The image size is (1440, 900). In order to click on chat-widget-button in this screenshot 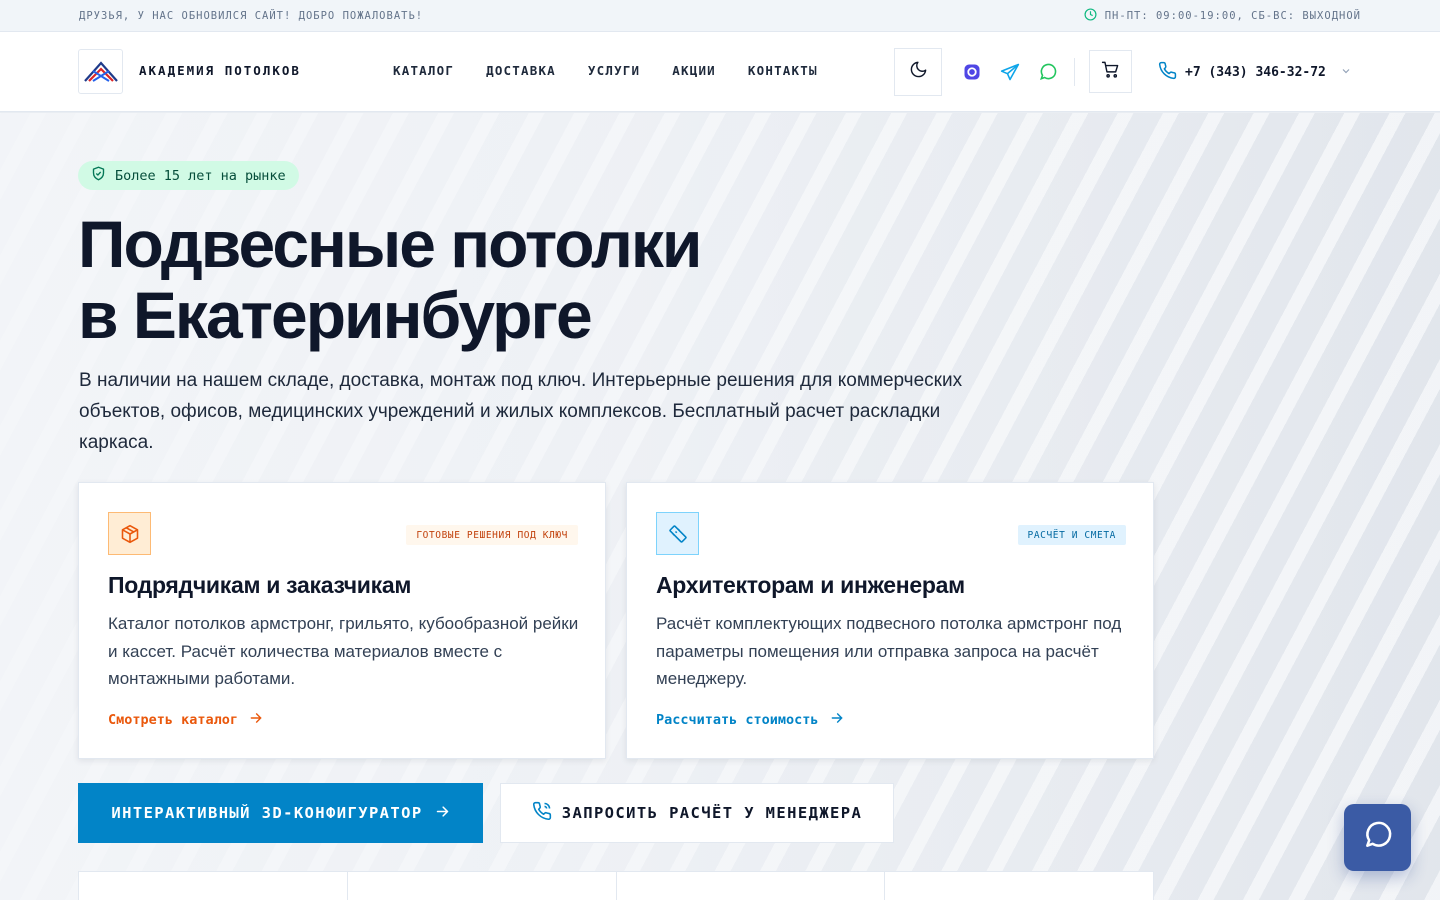, I will do `click(1377, 837)`.